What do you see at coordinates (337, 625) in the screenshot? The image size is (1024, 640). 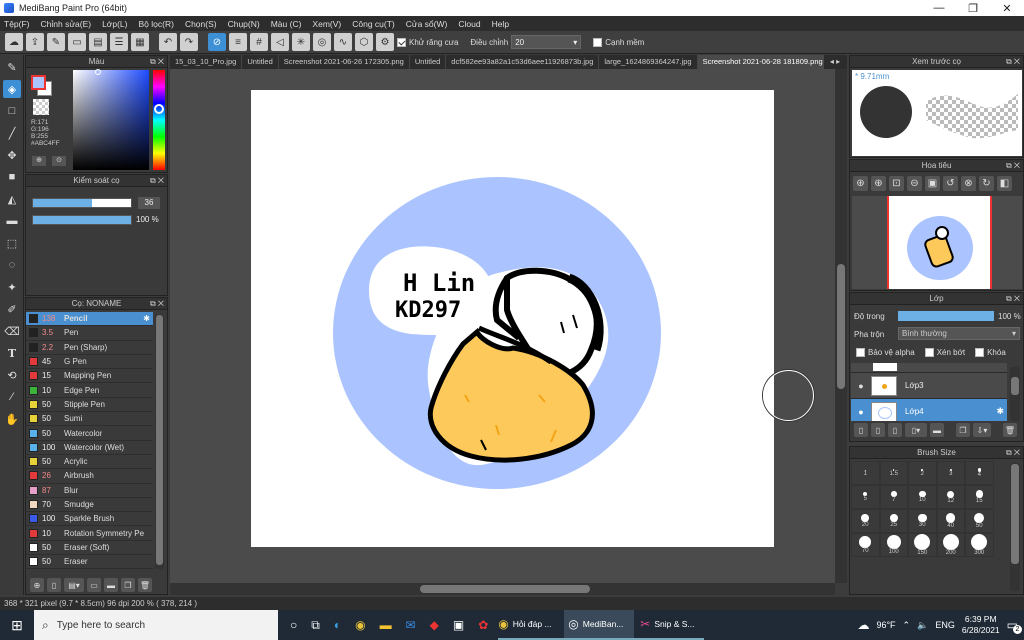 I see `edge-icon: ◐` at bounding box center [337, 625].